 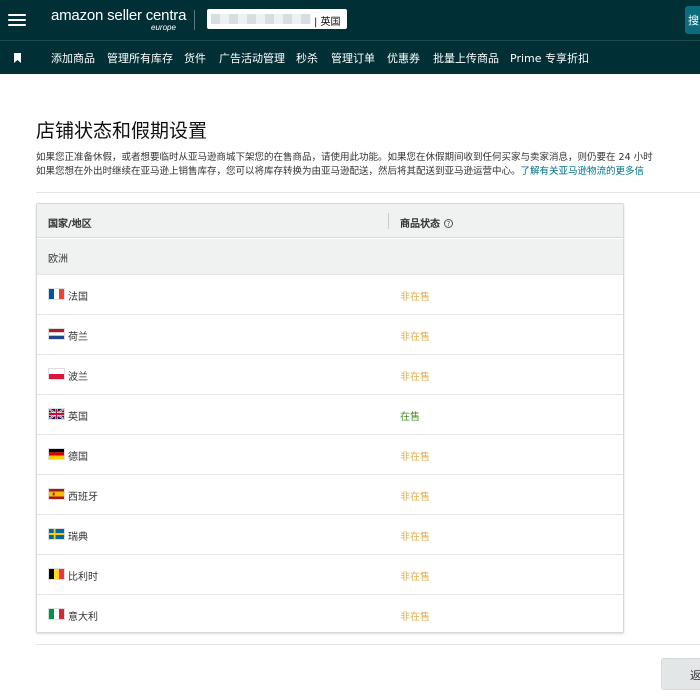 What do you see at coordinates (466, 58) in the screenshot?
I see `nav-item-bulk-upload: 批量上传商品` at bounding box center [466, 58].